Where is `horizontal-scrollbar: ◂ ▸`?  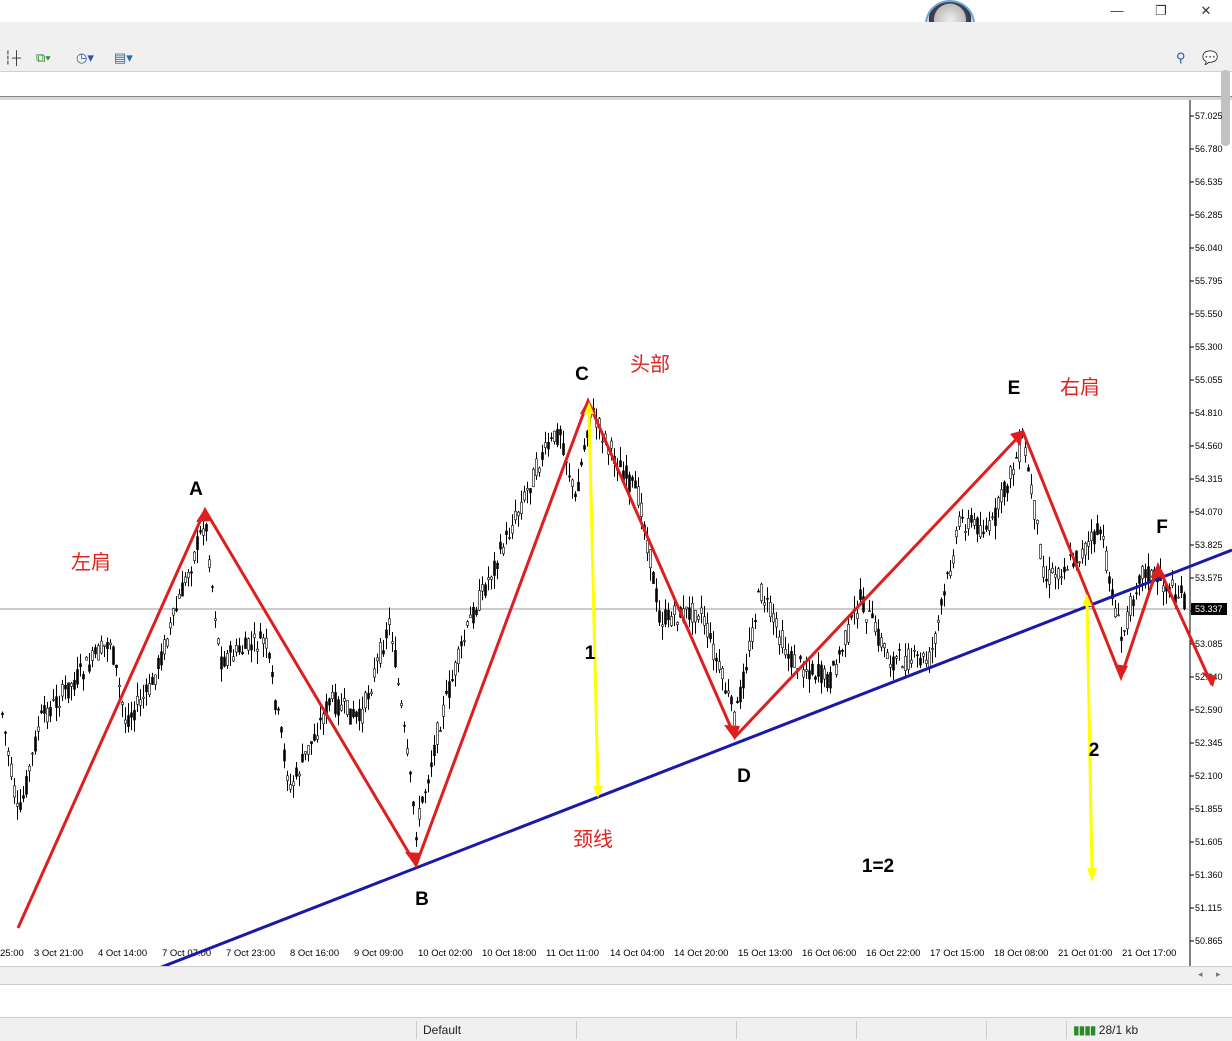 horizontal-scrollbar: ◂ ▸ is located at coordinates (616, 975).